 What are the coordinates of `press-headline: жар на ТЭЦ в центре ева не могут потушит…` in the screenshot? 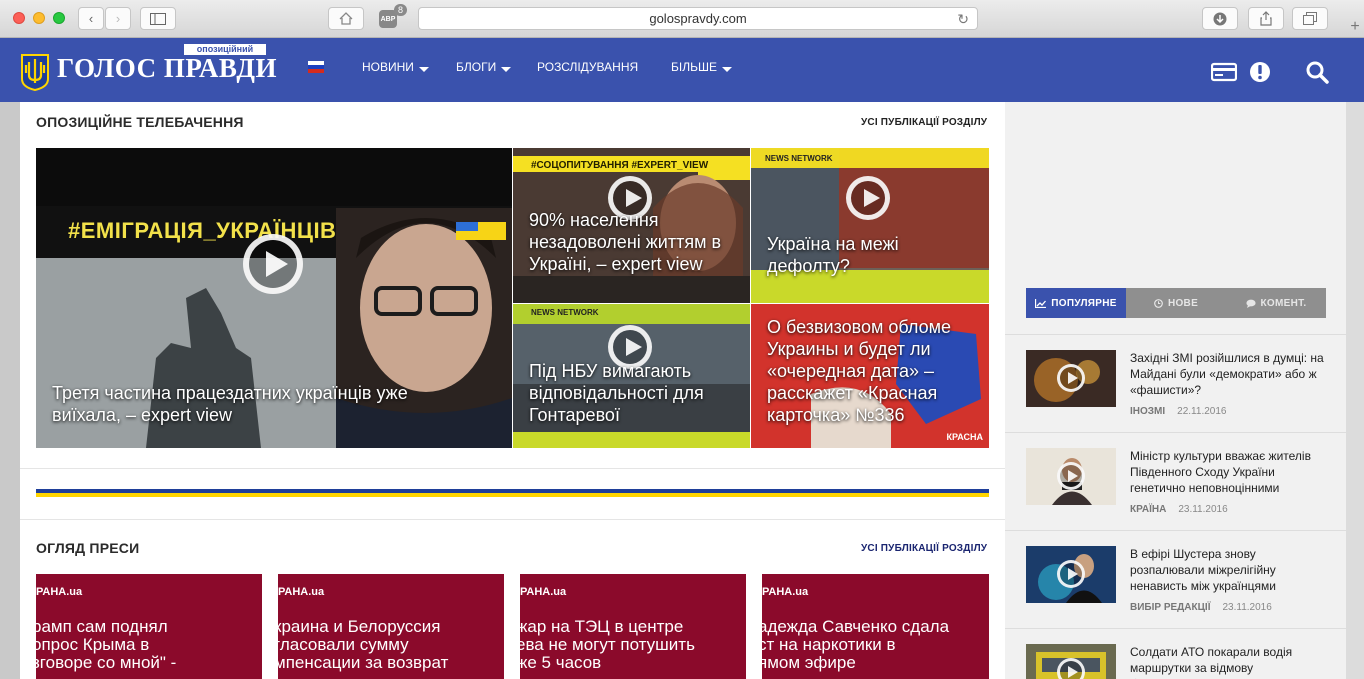 It's located at (607, 644).